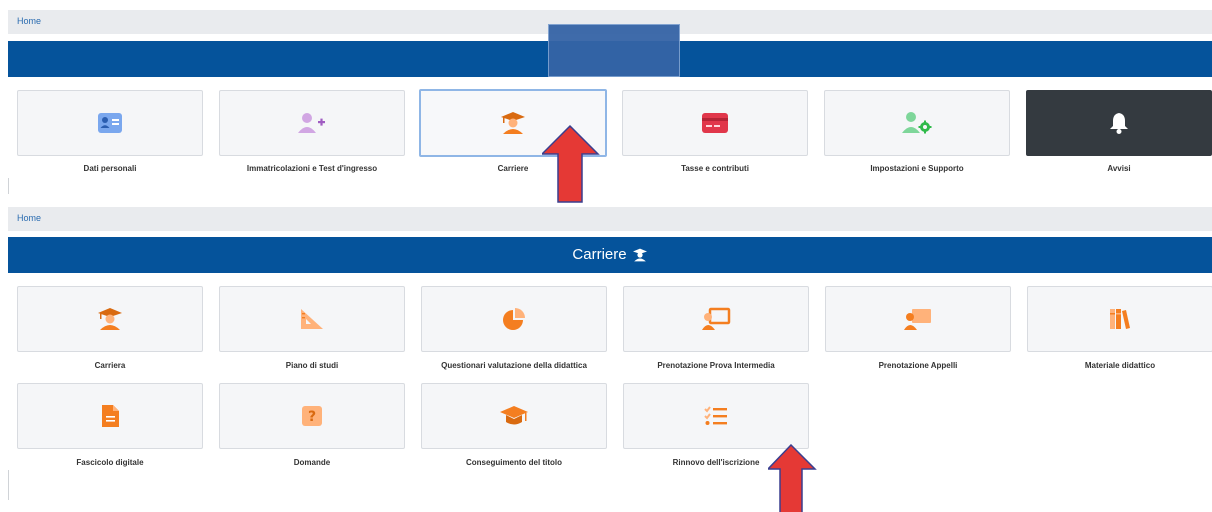 The image size is (1212, 512). What do you see at coordinates (716, 365) in the screenshot?
I see `tile-label: Prenotazione Prova Intermedia` at bounding box center [716, 365].